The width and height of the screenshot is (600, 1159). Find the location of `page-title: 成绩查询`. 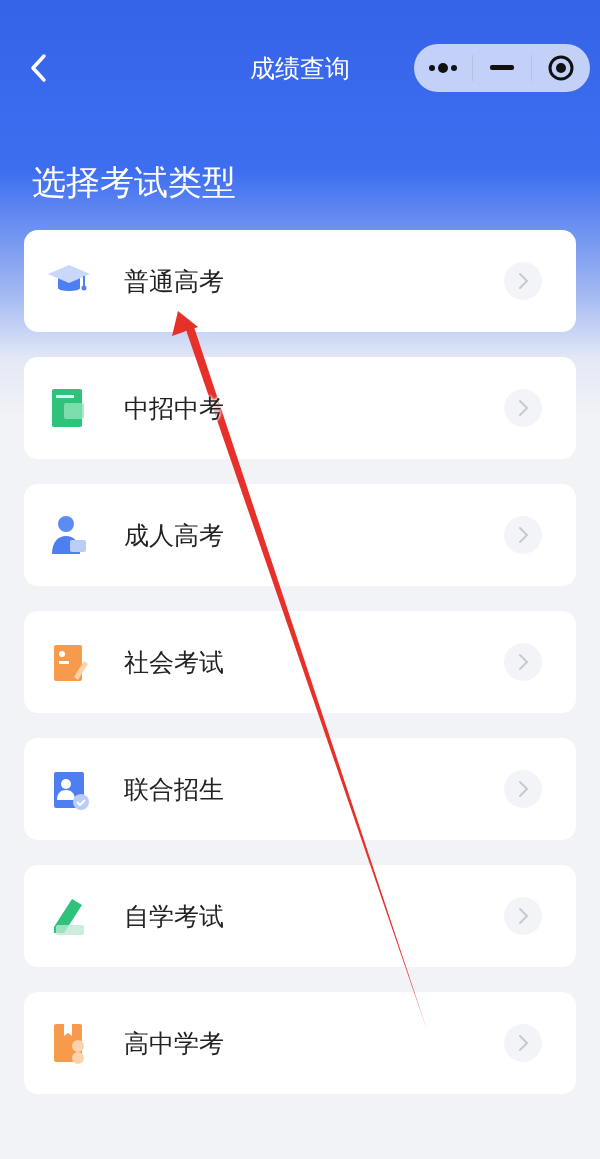

page-title: 成绩查询 is located at coordinates (300, 68).